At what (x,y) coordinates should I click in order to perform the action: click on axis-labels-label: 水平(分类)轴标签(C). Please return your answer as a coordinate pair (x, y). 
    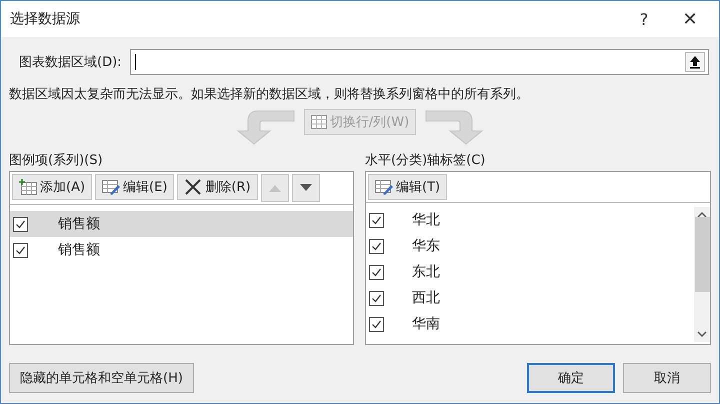
    Looking at the image, I should click on (425, 160).